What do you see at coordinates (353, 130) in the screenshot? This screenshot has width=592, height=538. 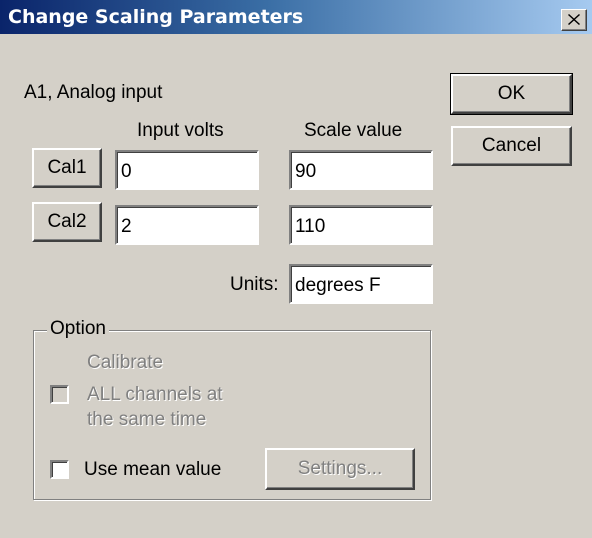 I see `scale-value-header: Scale value` at bounding box center [353, 130].